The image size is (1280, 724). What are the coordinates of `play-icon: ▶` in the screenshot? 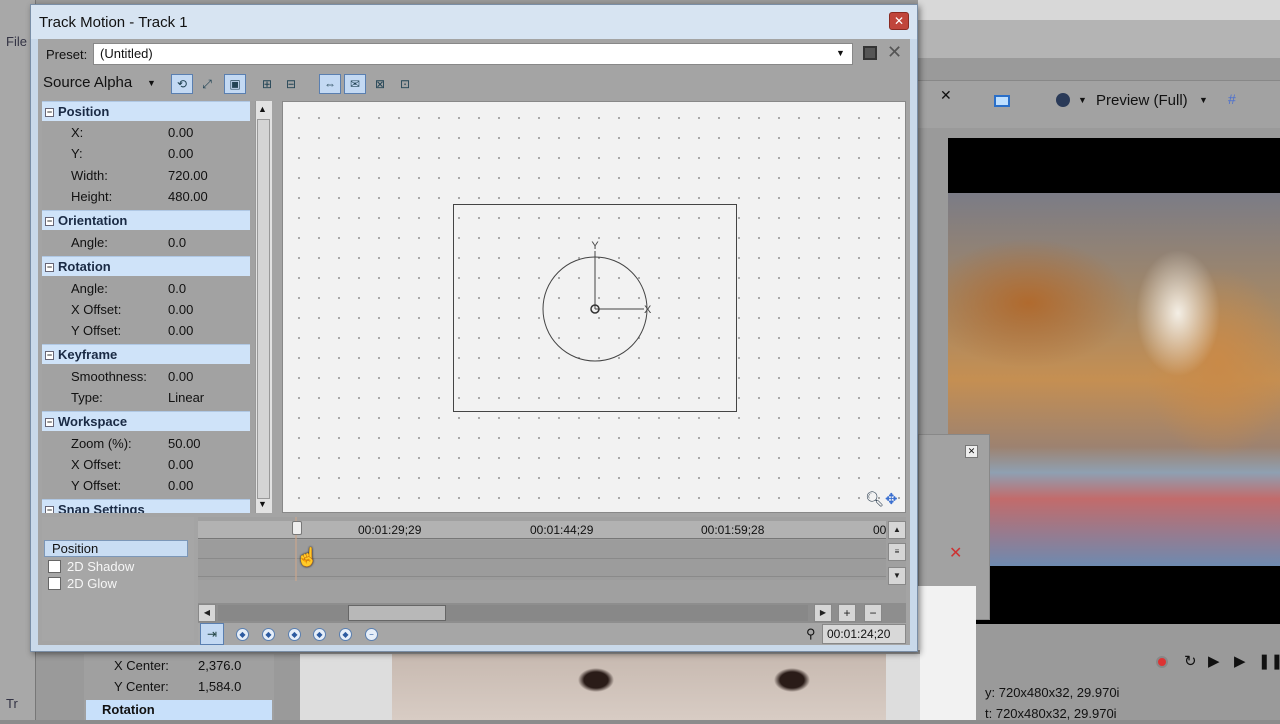 It's located at (1240, 661).